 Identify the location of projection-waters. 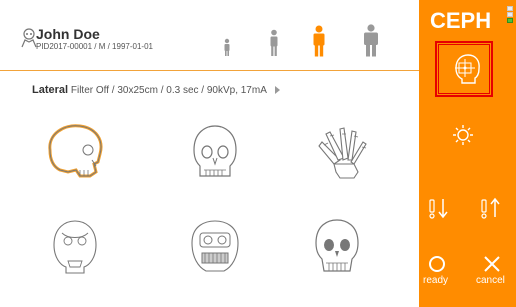
(215, 247).